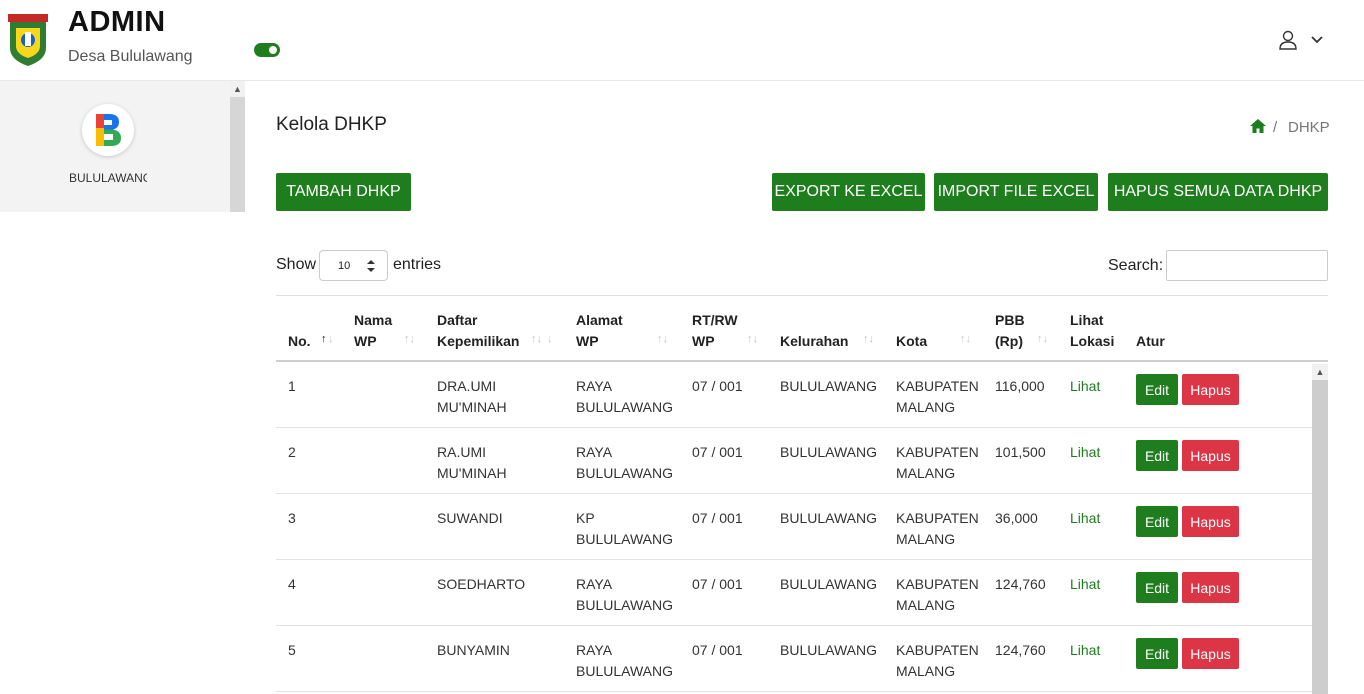 The height and width of the screenshot is (694, 1364). I want to click on cell-daftar: RA.UMI MU'MINAH, so click(472, 463).